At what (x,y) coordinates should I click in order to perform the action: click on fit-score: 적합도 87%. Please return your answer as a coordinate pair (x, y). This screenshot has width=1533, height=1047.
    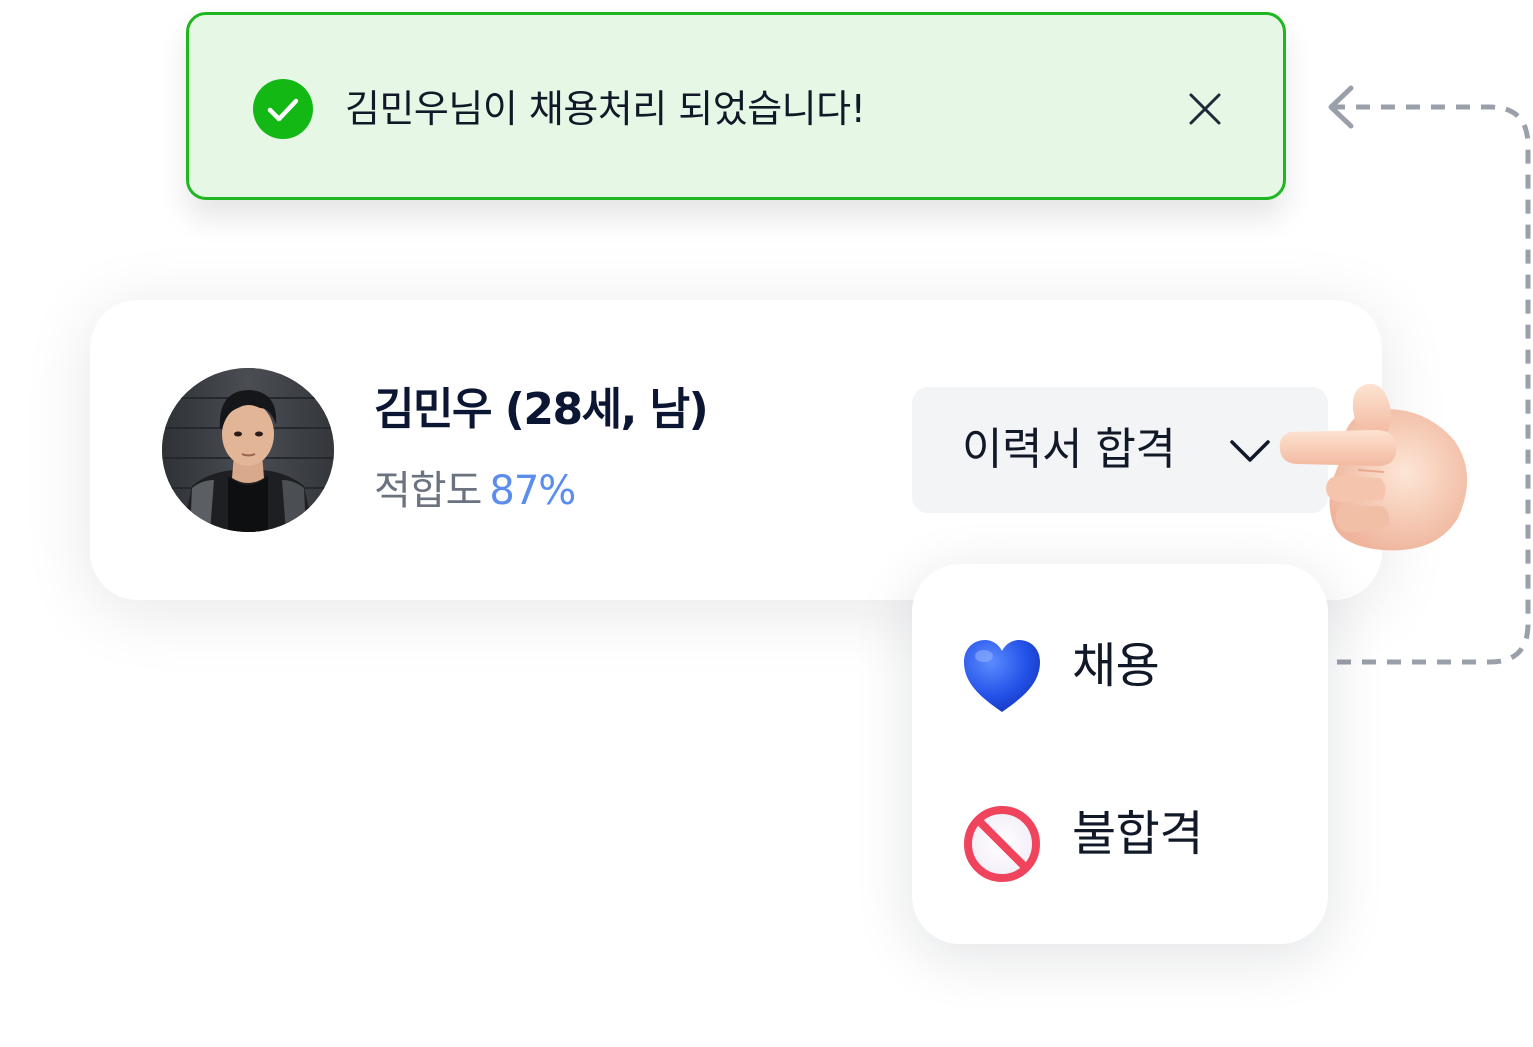
    Looking at the image, I should click on (475, 491).